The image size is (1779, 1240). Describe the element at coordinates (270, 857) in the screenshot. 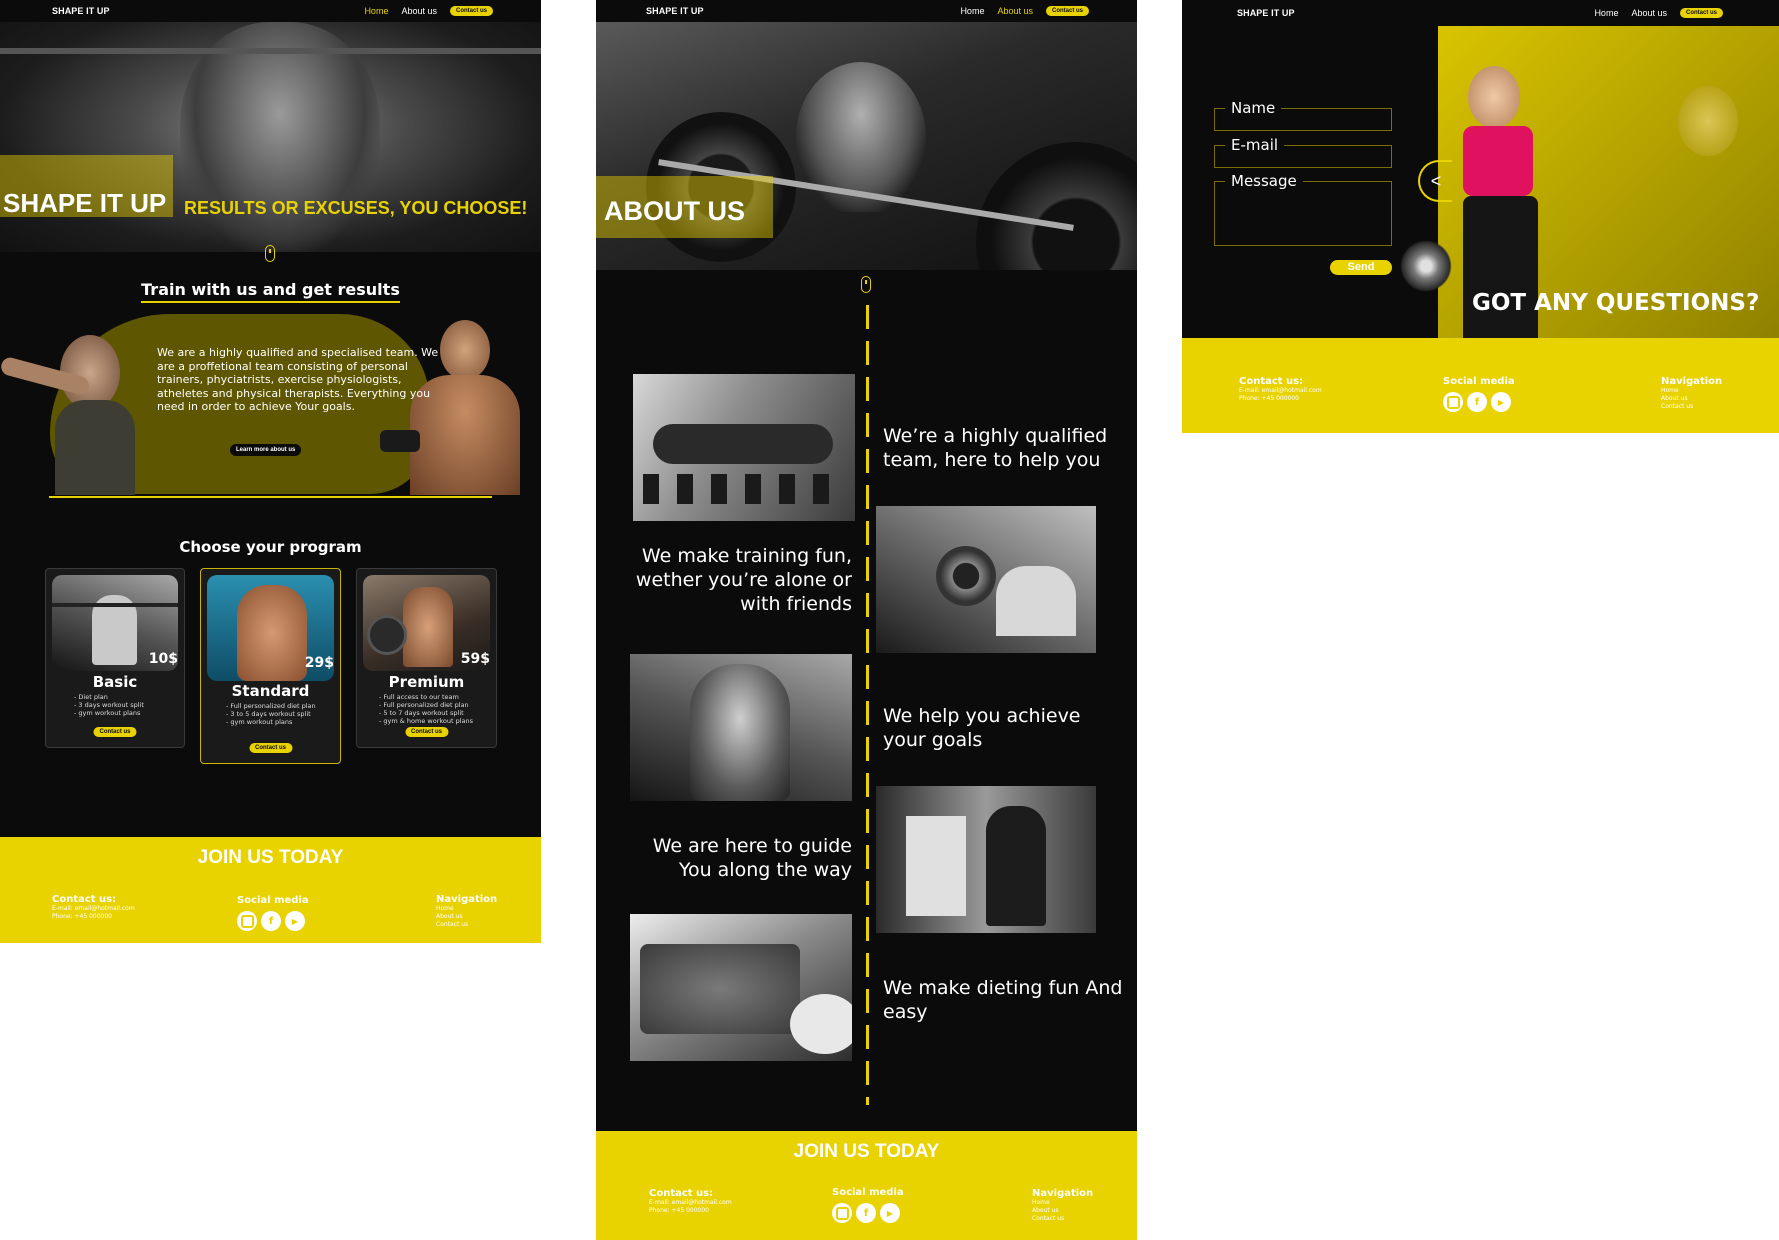

I see `join-heading: JOIN US TODAY` at that location.